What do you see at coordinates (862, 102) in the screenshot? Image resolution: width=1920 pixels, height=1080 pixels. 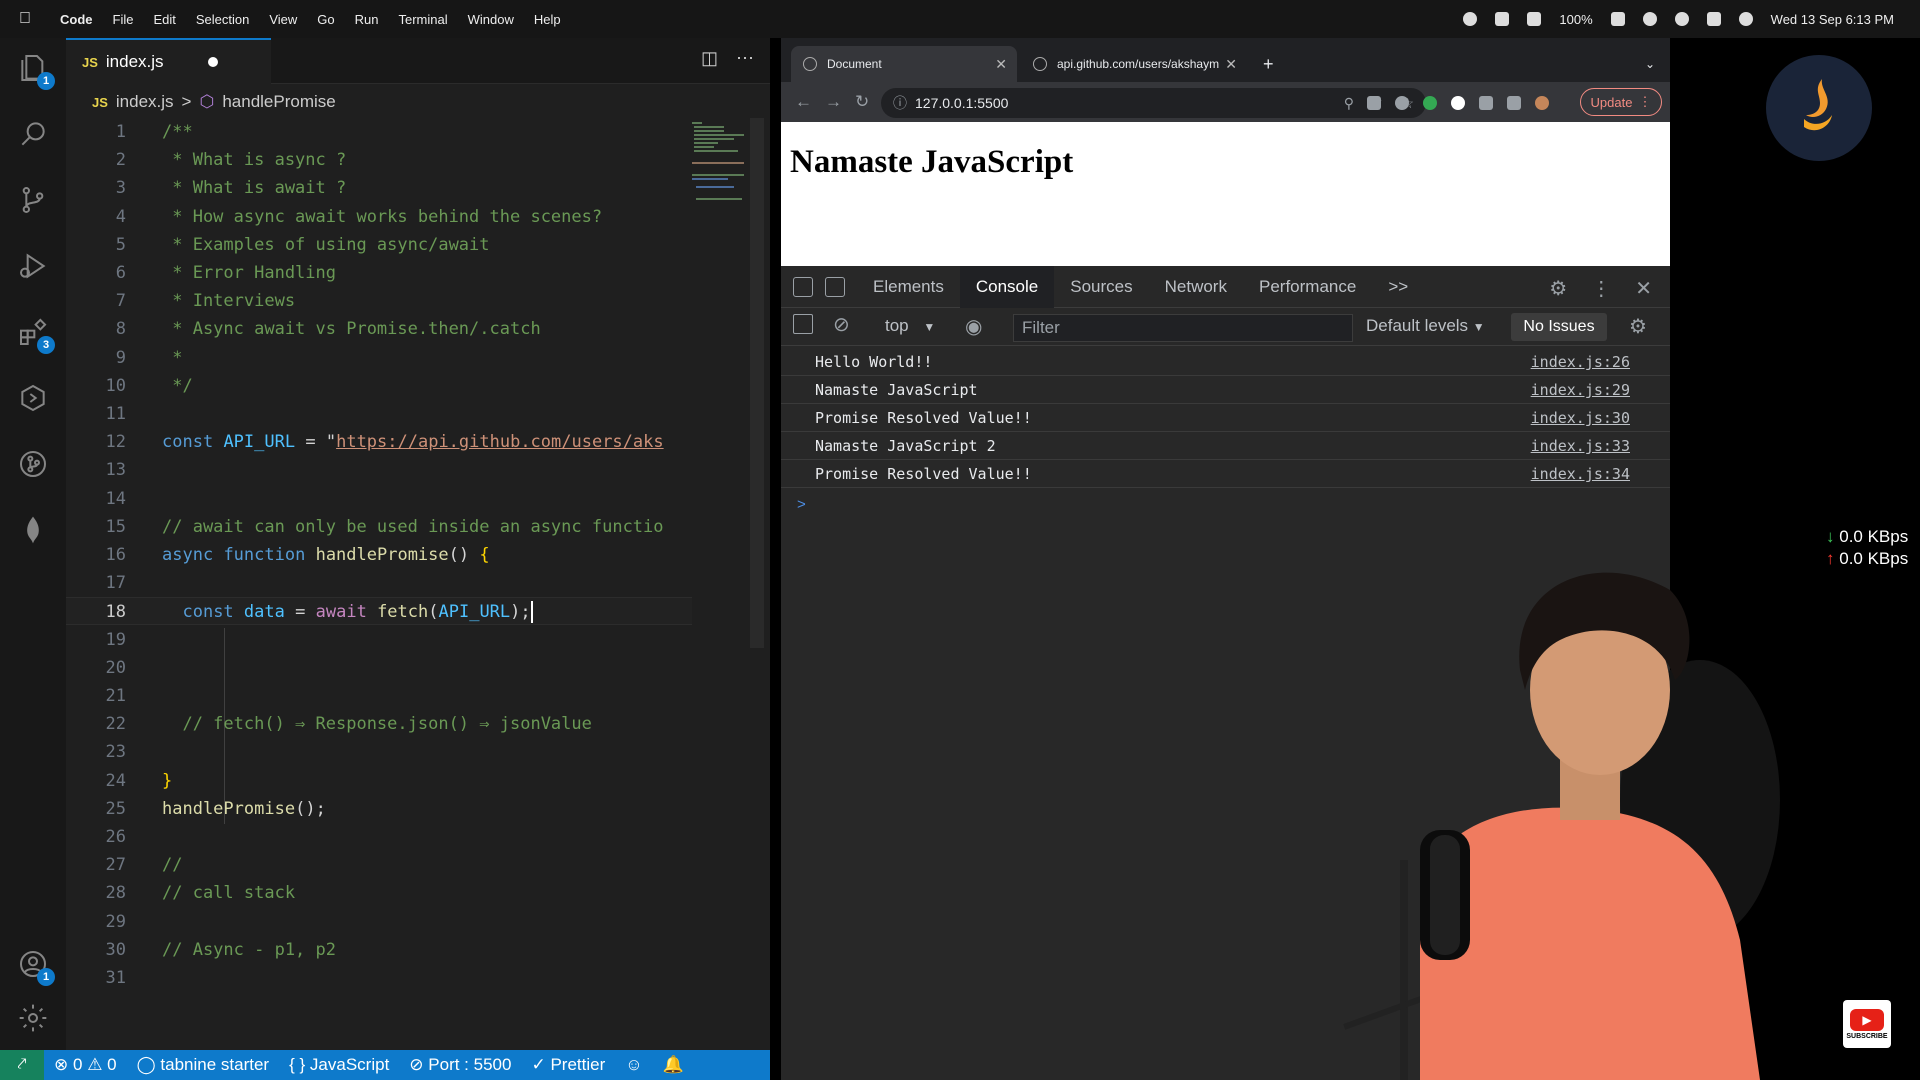 I see `reload-icon: ↻` at bounding box center [862, 102].